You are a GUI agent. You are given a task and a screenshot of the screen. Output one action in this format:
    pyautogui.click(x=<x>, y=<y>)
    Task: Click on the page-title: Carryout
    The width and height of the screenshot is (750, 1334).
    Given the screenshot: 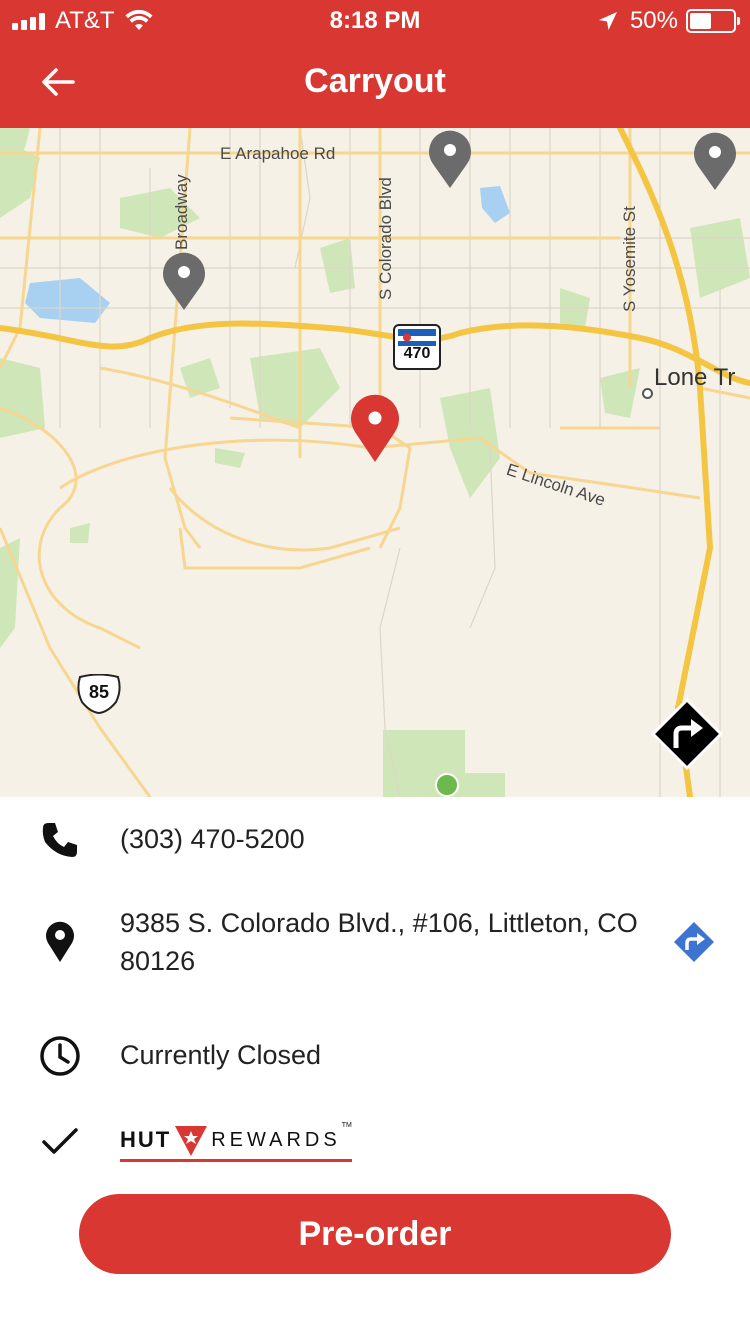 What is the action you would take?
    pyautogui.click(x=375, y=81)
    